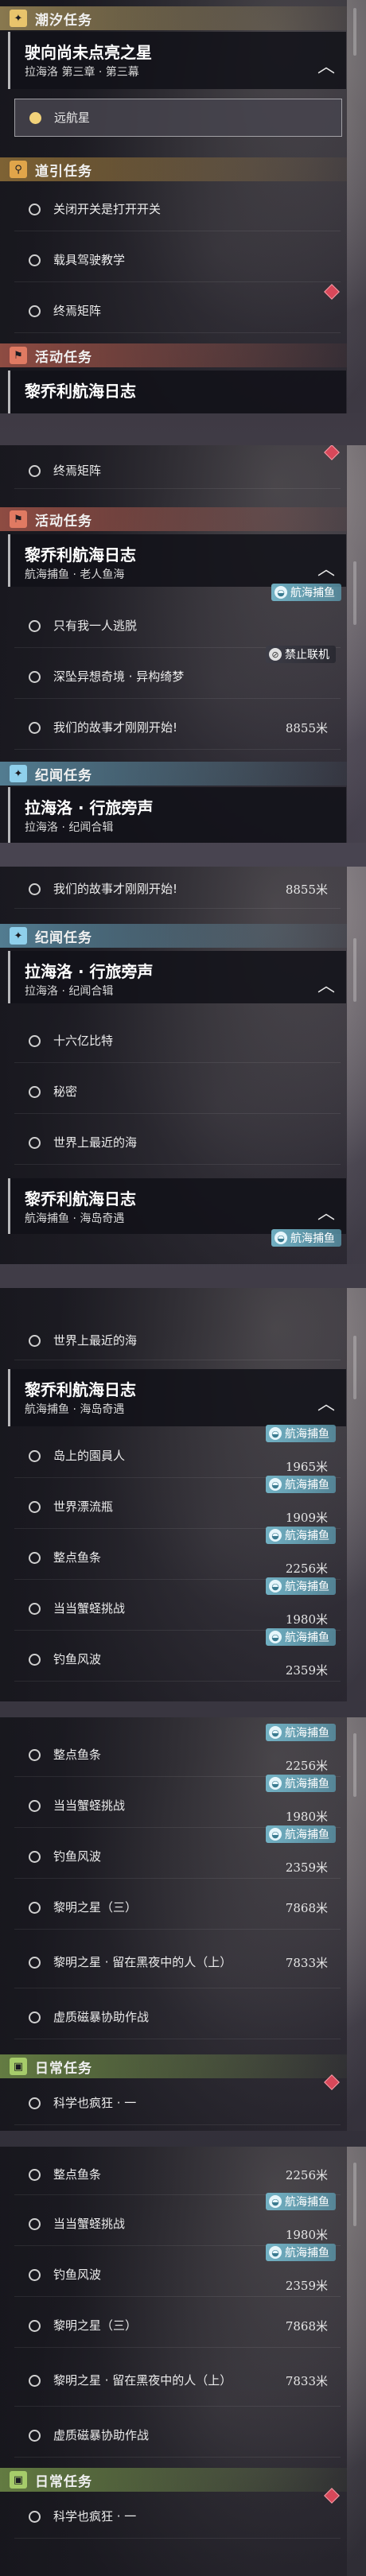 The width and height of the screenshot is (366, 2576). I want to click on event-flag-icon: ⚑, so click(18, 355).